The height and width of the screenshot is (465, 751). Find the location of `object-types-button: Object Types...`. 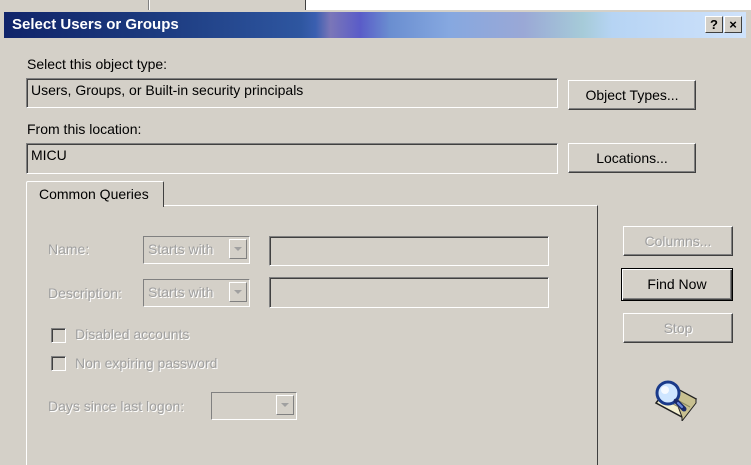

object-types-button: Object Types... is located at coordinates (632, 95).